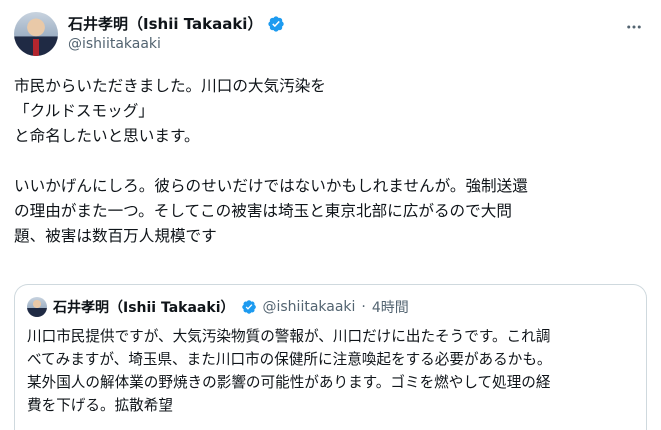  I want to click on quoted-line: 川口市民提供ですが、大気汚染物質の警報が、川口だけに出たそうです。これ調, so click(289, 336).